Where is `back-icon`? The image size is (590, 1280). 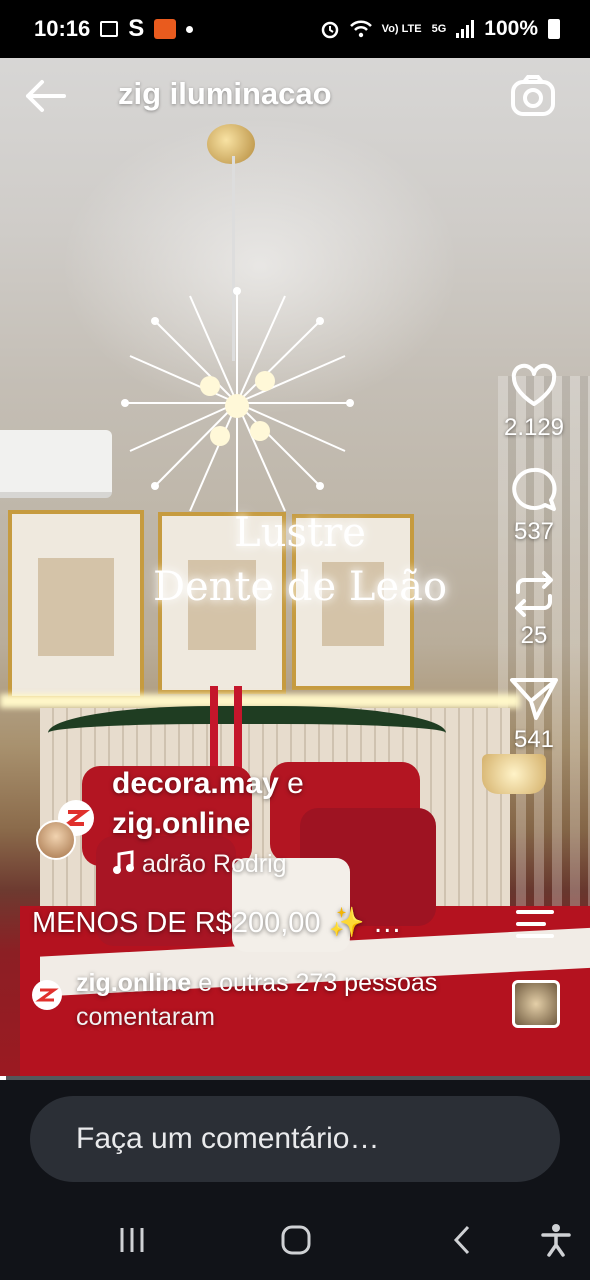 back-icon is located at coordinates (461, 1240).